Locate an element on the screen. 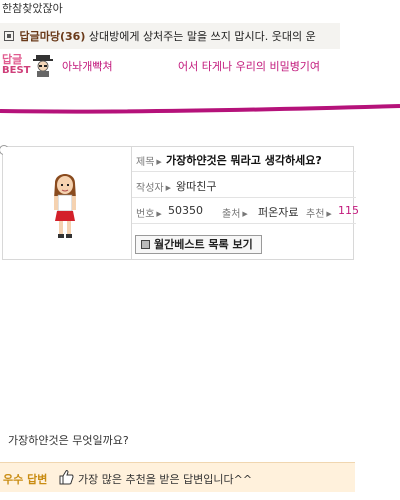  author-label: 작성자 ▶ is located at coordinates (153, 188).